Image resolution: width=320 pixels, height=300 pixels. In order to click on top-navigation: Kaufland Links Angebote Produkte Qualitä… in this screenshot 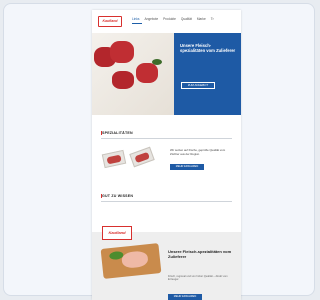, I will do `click(166, 21)`.